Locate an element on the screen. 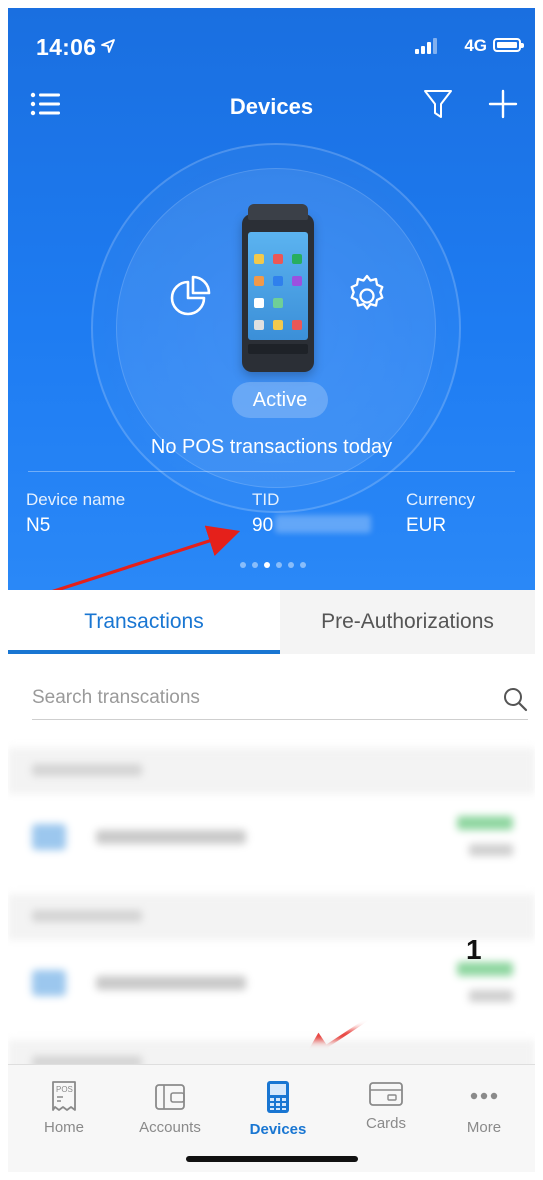 The width and height of the screenshot is (543, 1180). nav-label: Home is located at coordinates (63, 1127).